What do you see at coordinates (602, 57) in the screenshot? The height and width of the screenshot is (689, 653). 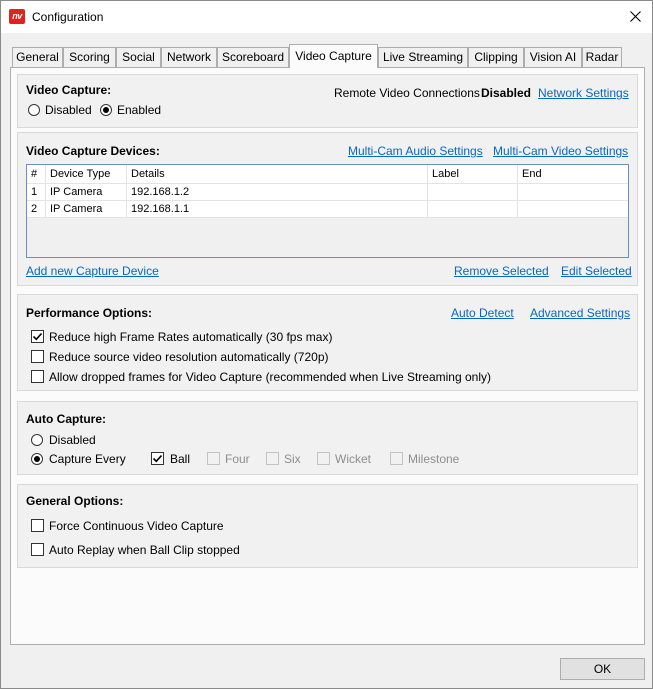 I see `tab-radar: Radar` at bounding box center [602, 57].